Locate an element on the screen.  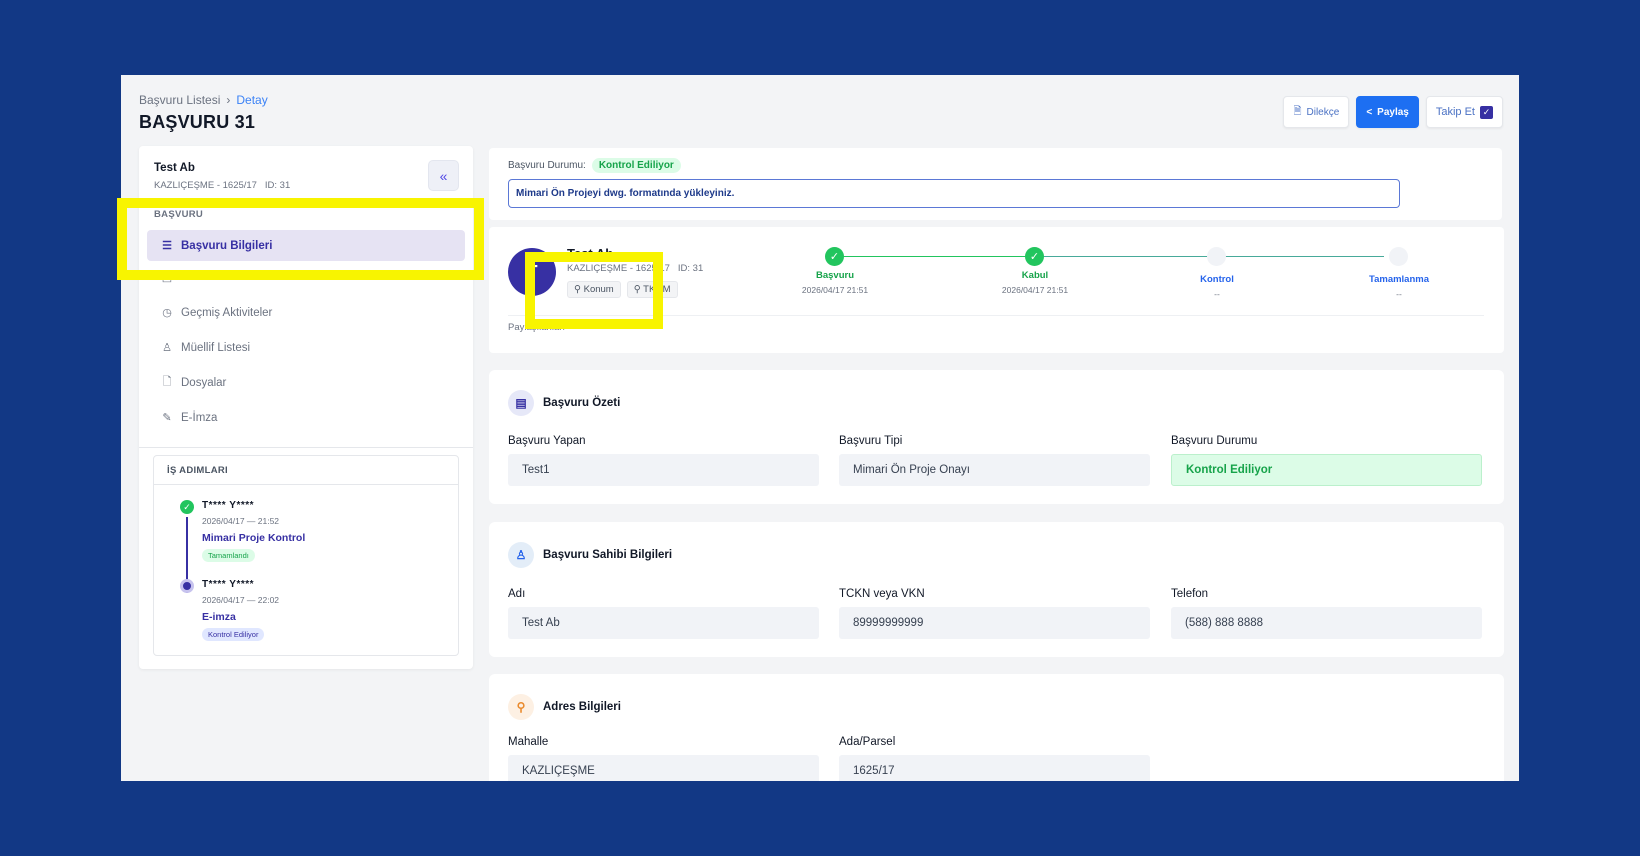
share-icon: < is located at coordinates (1369, 112).